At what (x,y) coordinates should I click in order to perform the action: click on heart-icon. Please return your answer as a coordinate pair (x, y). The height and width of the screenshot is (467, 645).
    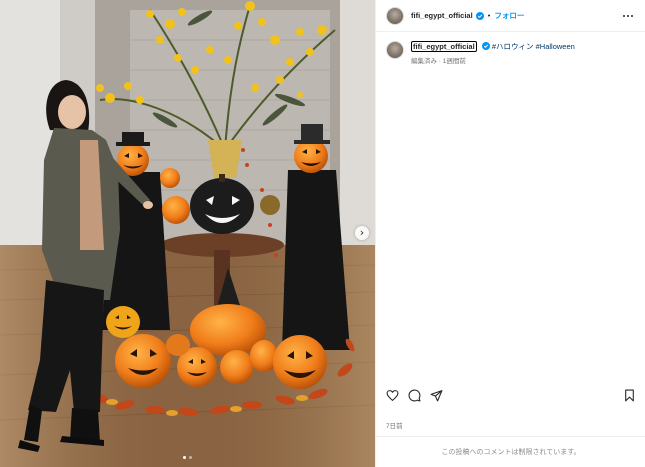
    Looking at the image, I should click on (392, 395).